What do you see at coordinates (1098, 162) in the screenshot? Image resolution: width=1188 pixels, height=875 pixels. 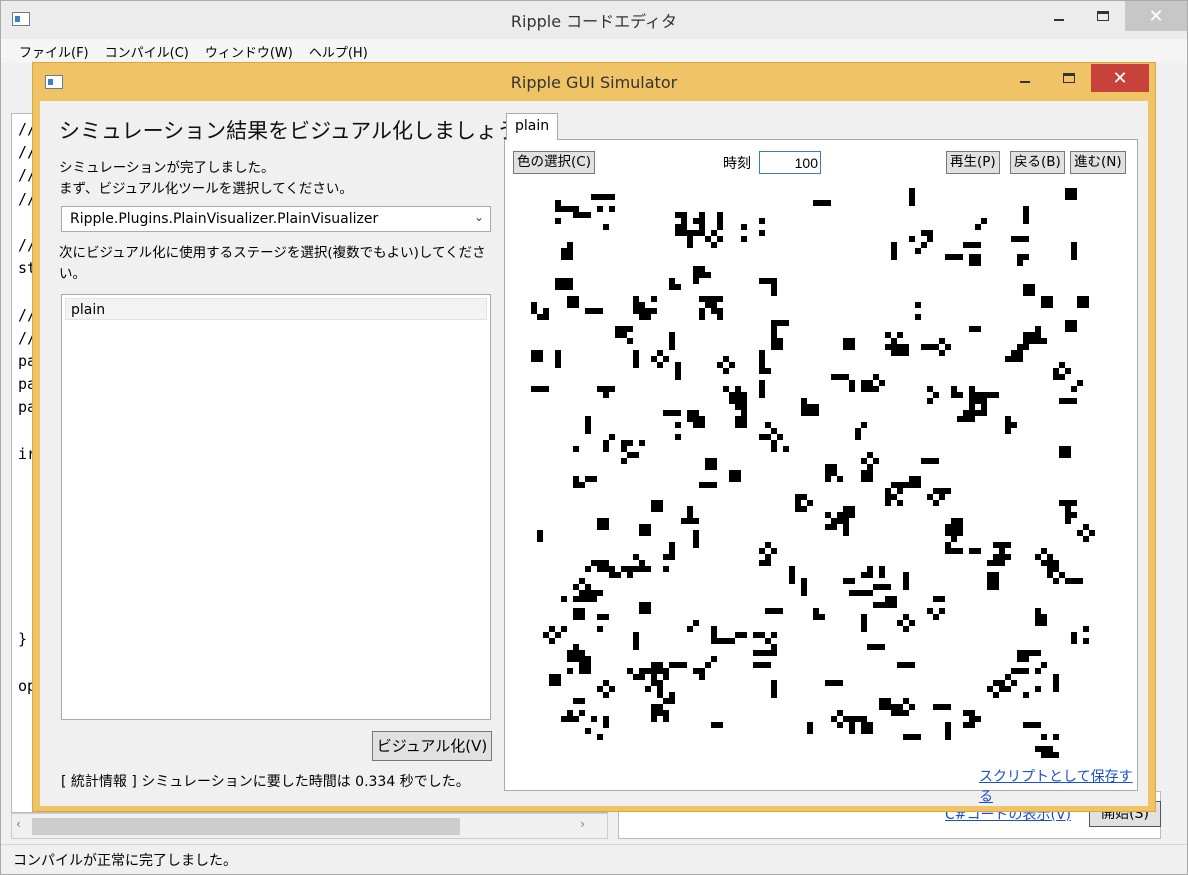 I see `forward-button: 進む(N)` at bounding box center [1098, 162].